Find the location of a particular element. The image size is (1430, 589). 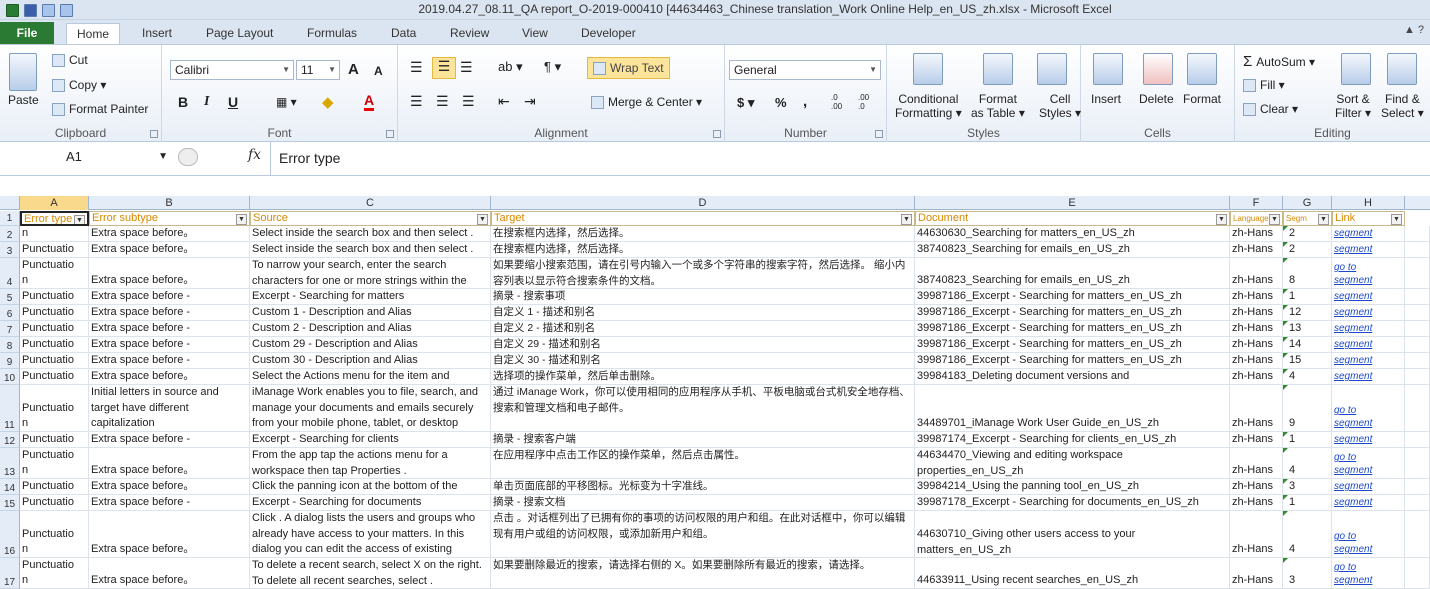

formula-input: Error type is located at coordinates (309, 158).